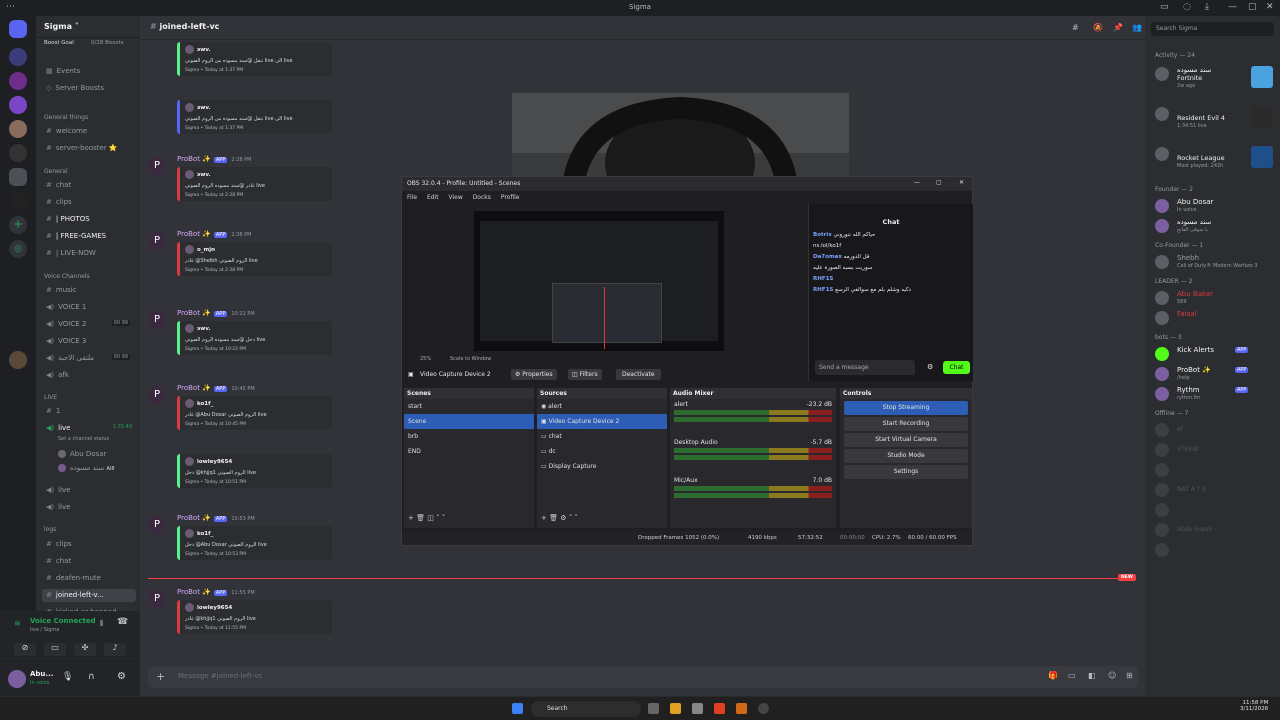 Image resolution: width=1280 pixels, height=720 pixels. Describe the element at coordinates (88, 27) in the screenshot. I see `server-header: Sigma ˅` at that location.